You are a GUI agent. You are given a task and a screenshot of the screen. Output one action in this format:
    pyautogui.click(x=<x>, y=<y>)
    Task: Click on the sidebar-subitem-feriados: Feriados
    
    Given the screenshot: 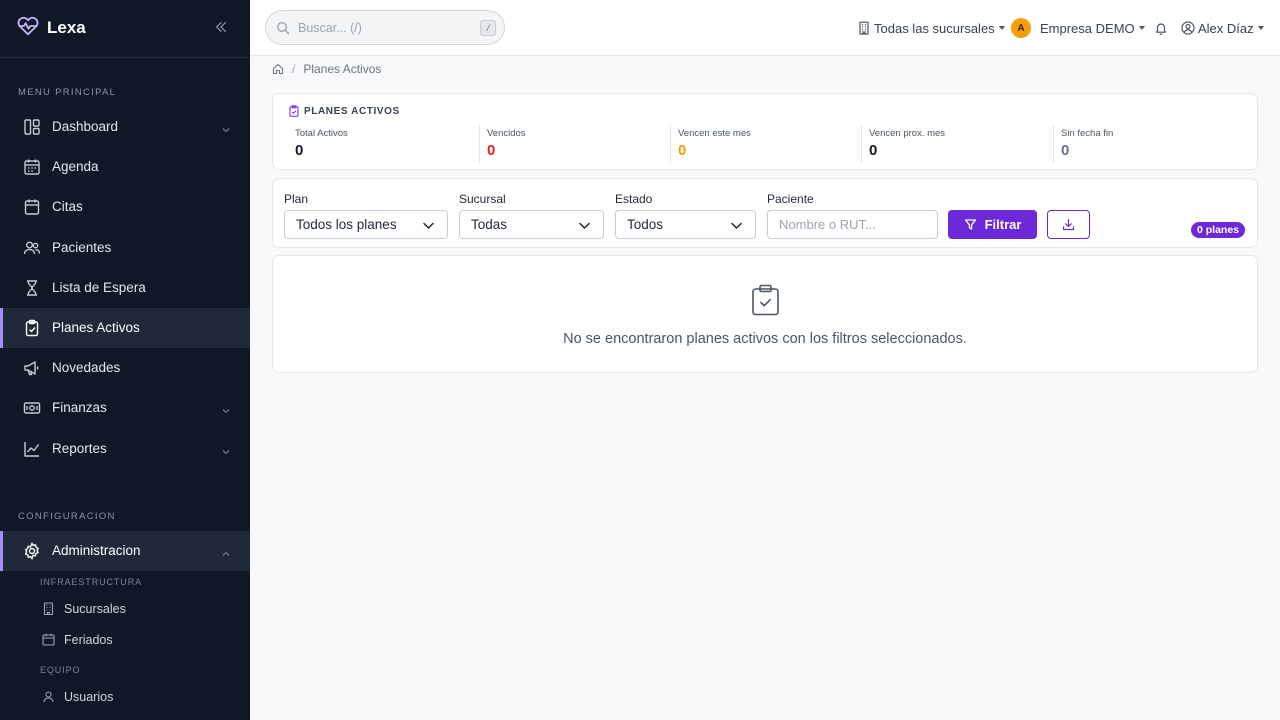 What is the action you would take?
    pyautogui.click(x=125, y=640)
    